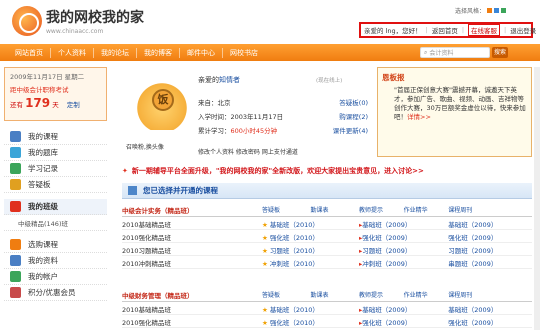 This screenshot has height=330, width=540. Describe the element at coordinates (29, 52) in the screenshot. I see `nav-home: 网站首页` at that location.